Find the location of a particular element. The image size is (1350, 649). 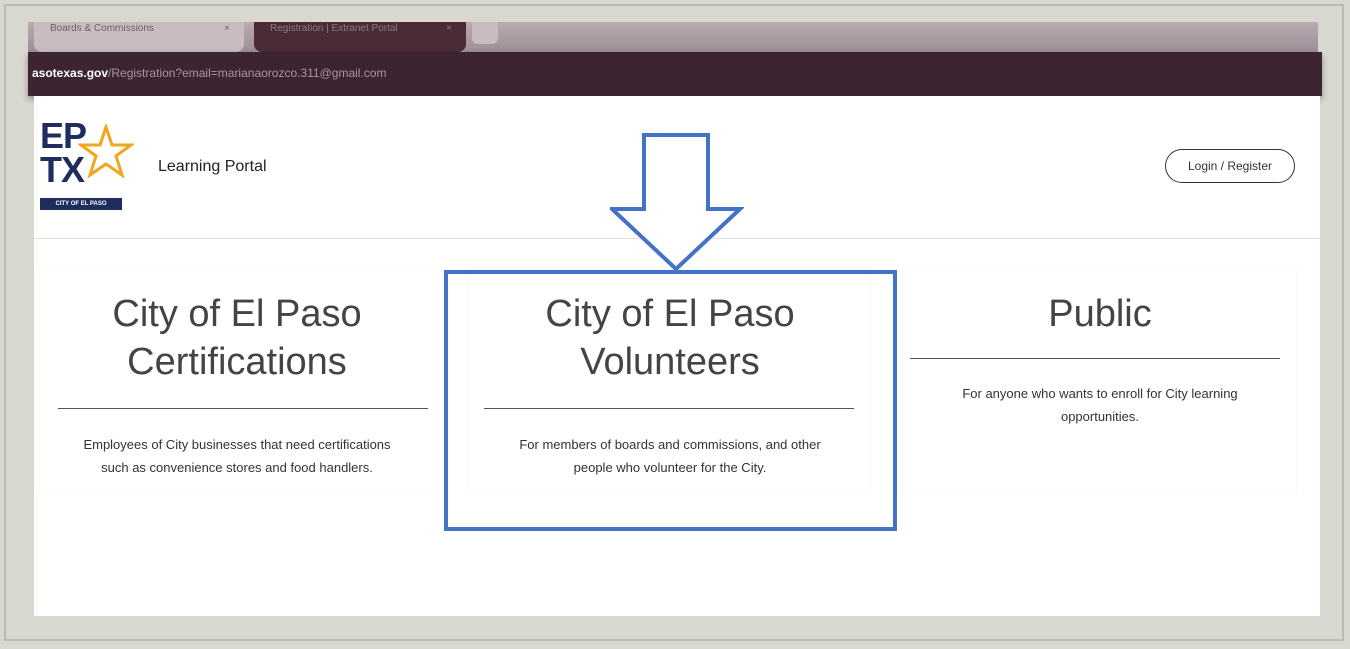

url-domain: asotexas.gov is located at coordinates (70, 73).